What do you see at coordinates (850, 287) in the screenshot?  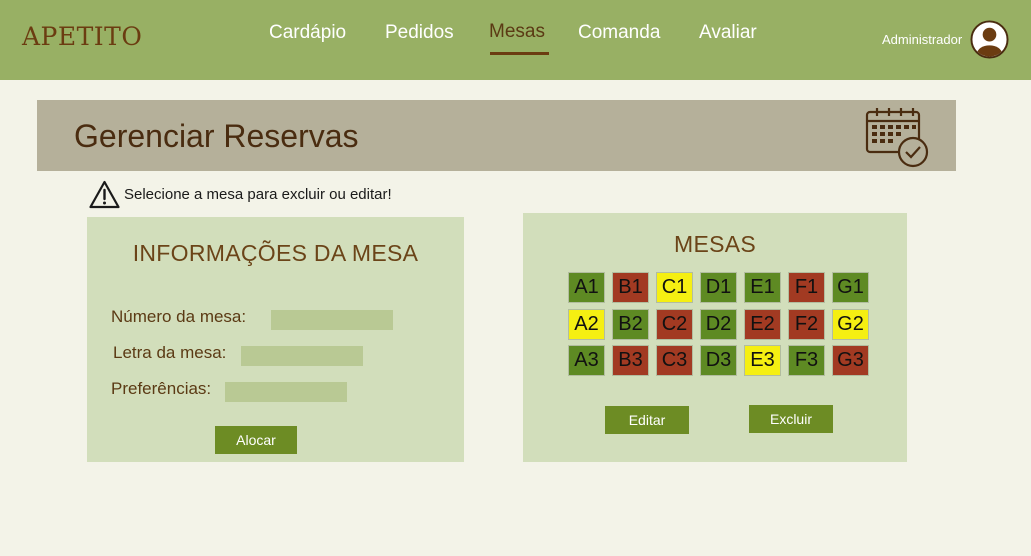 I see `table-cell-g1: G1` at bounding box center [850, 287].